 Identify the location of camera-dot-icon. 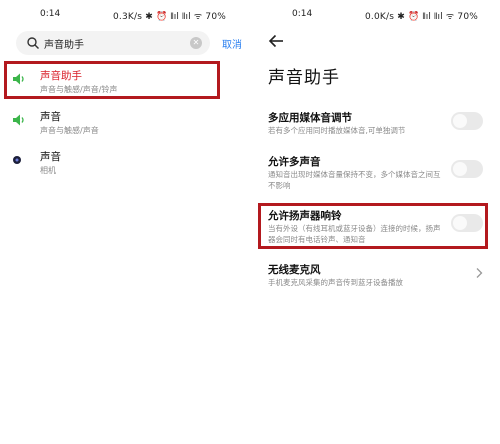
(17, 160).